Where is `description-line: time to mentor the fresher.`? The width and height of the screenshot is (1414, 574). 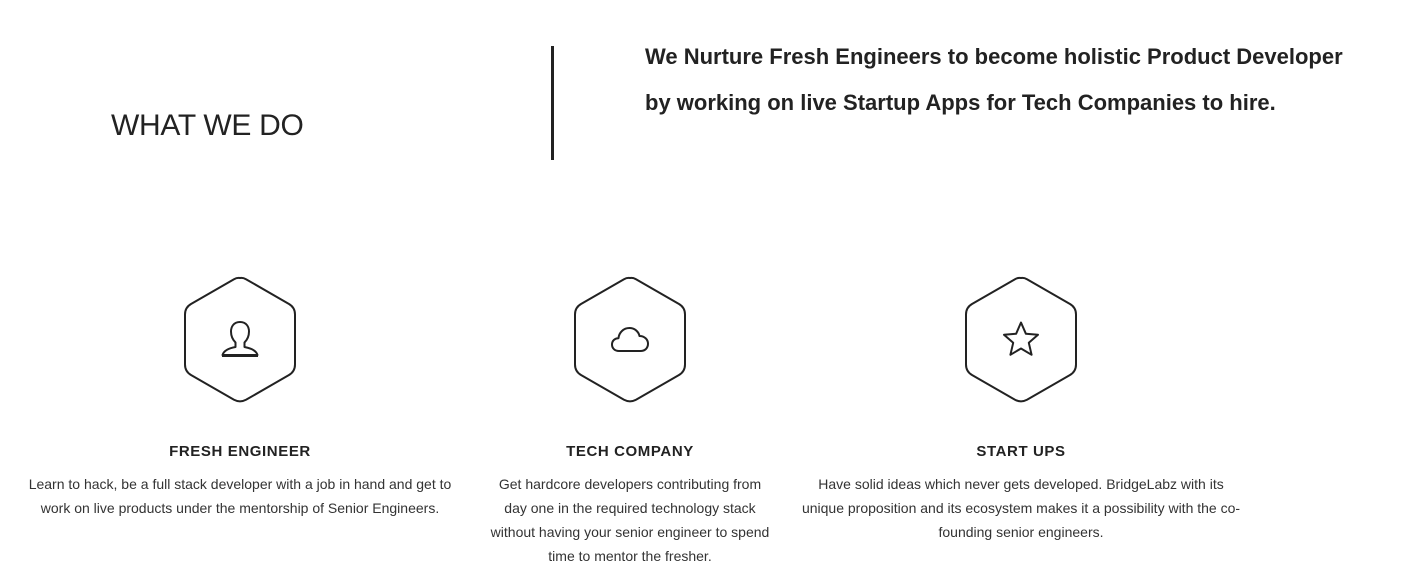
description-line: time to mentor the fresher. is located at coordinates (630, 556).